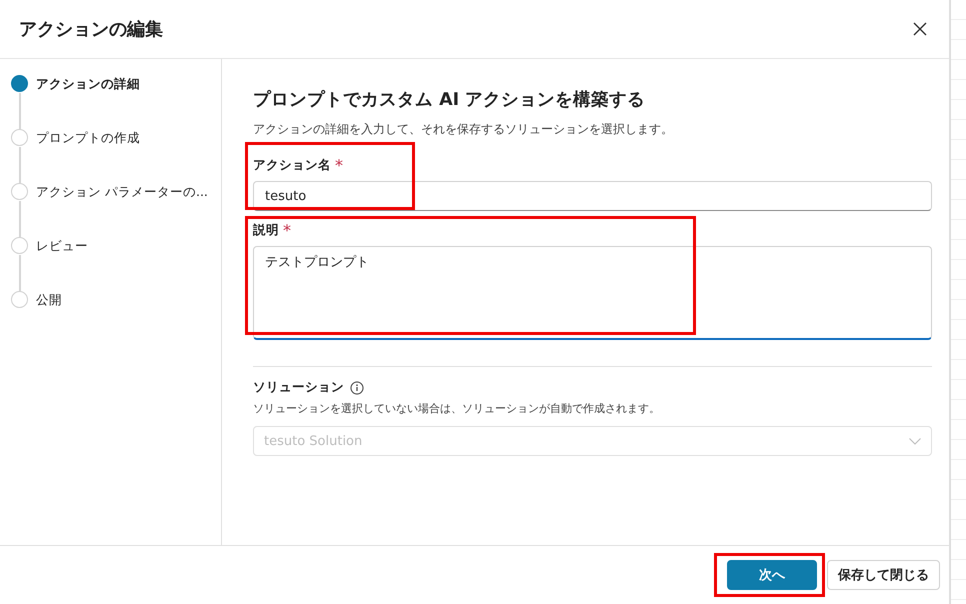 This screenshot has height=604, width=966. I want to click on step-label: アクションの詳細, so click(88, 84).